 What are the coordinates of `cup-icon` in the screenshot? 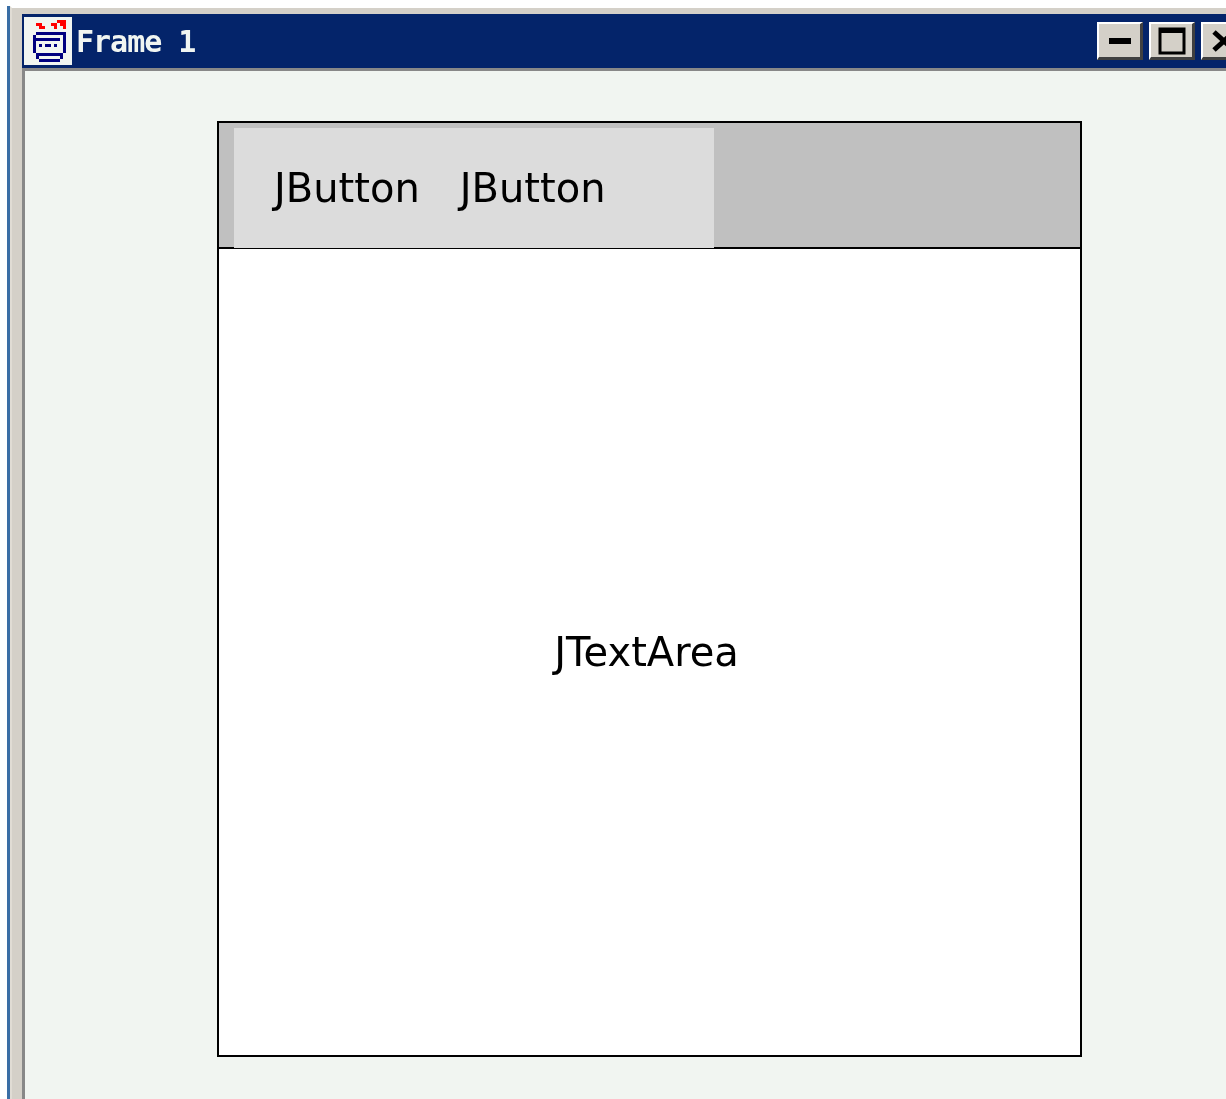 It's located at (48, 41).